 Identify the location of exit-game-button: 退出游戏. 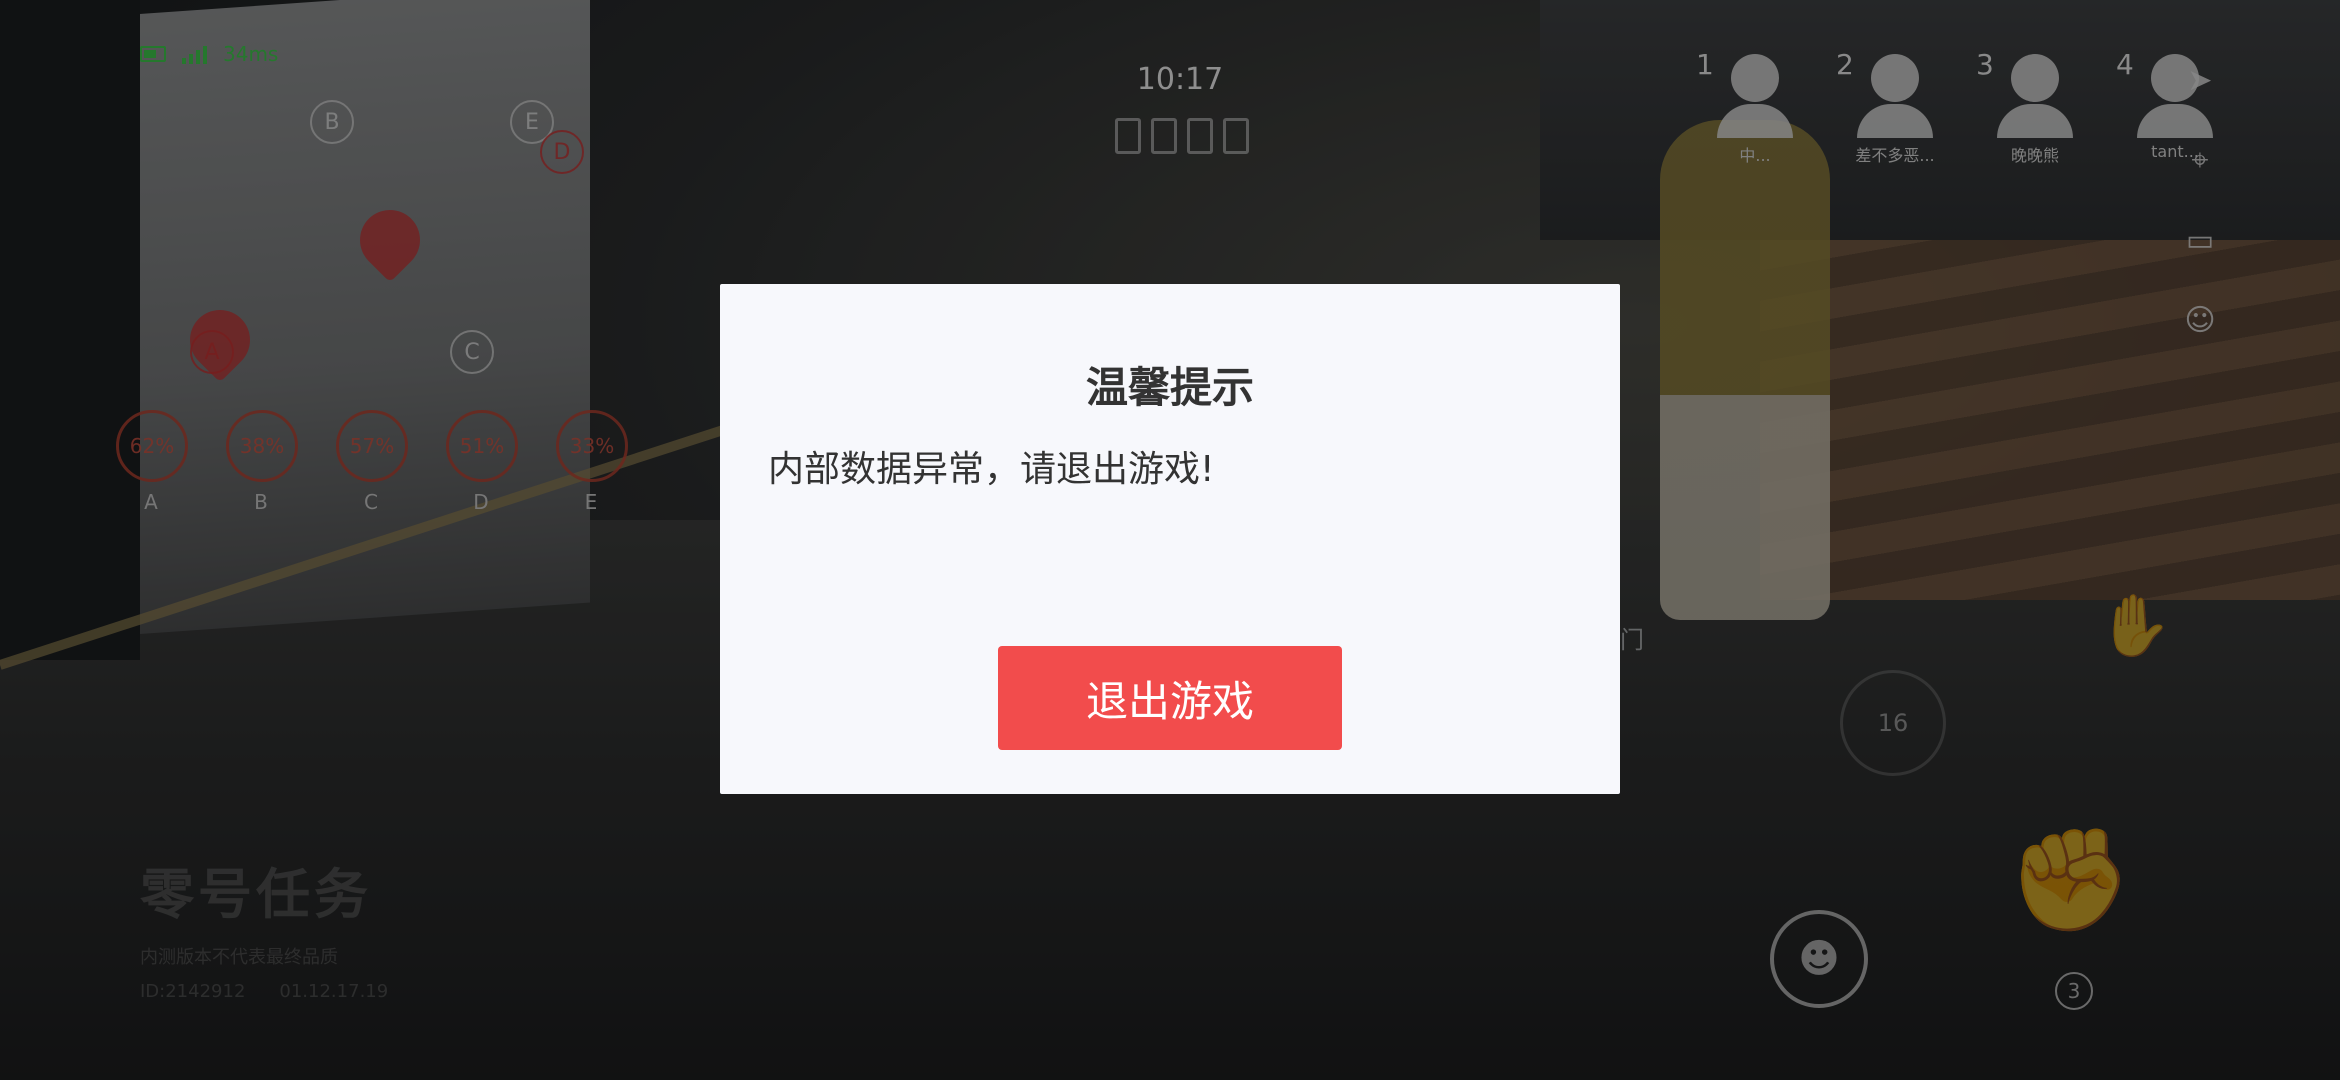
(1170, 698).